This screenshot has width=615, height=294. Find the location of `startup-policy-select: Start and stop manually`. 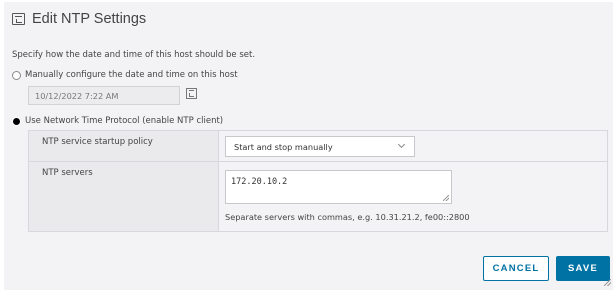

startup-policy-select: Start and stop manually is located at coordinates (320, 146).